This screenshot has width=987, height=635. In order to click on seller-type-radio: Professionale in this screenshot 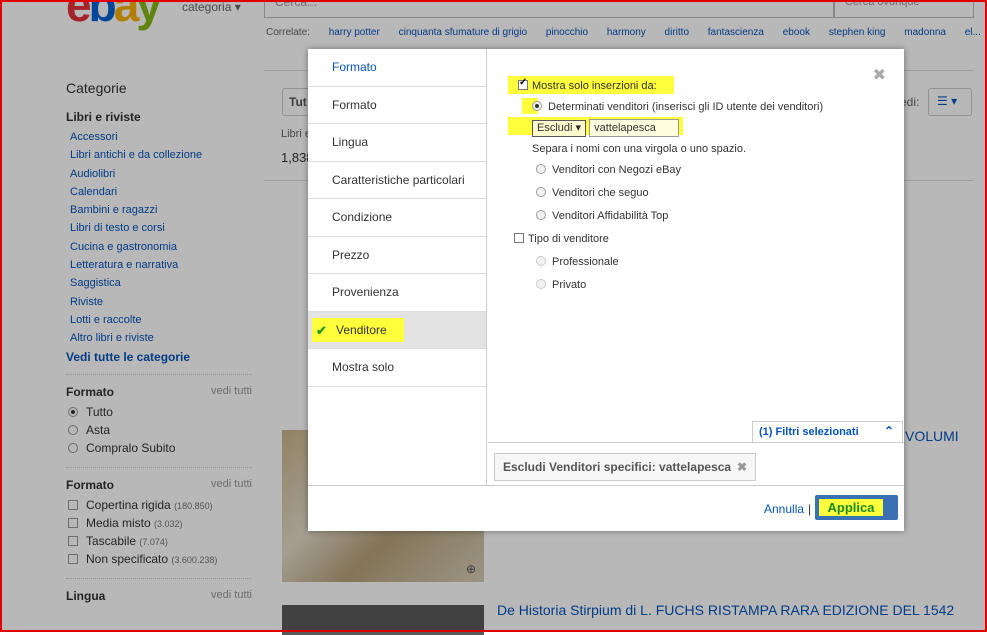, I will do `click(577, 262)`.